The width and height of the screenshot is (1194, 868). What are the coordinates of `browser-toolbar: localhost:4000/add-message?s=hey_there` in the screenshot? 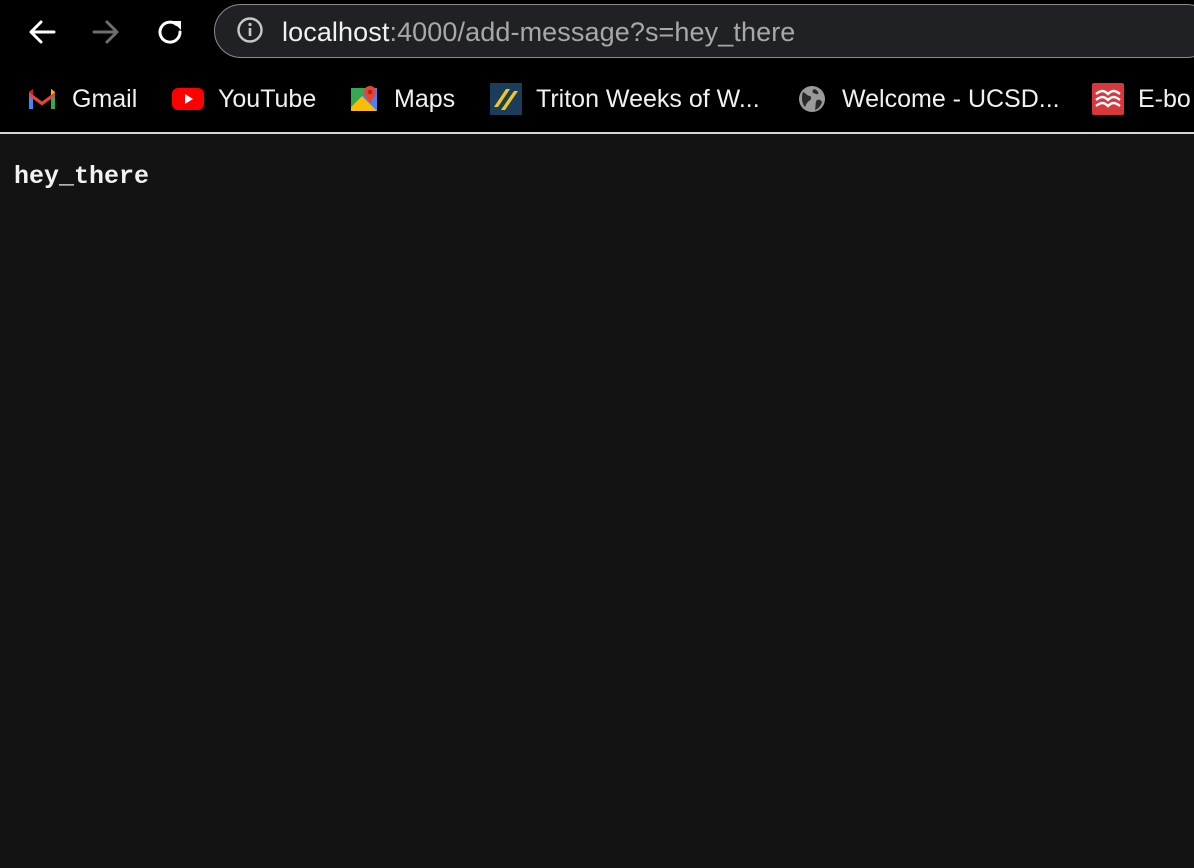 It's located at (597, 32).